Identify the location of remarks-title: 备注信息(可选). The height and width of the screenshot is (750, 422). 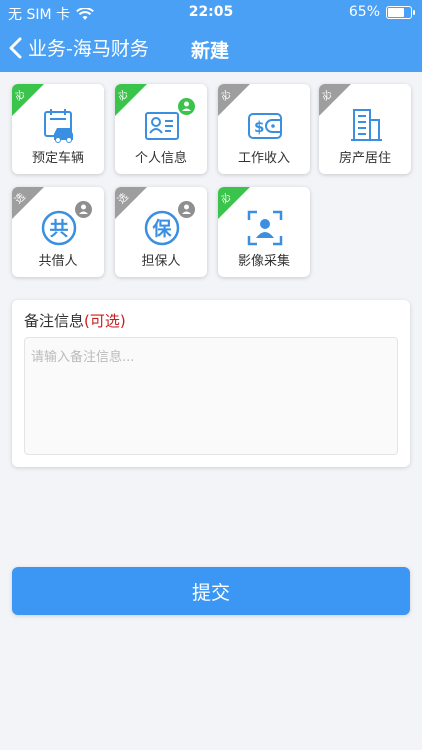
(75, 320).